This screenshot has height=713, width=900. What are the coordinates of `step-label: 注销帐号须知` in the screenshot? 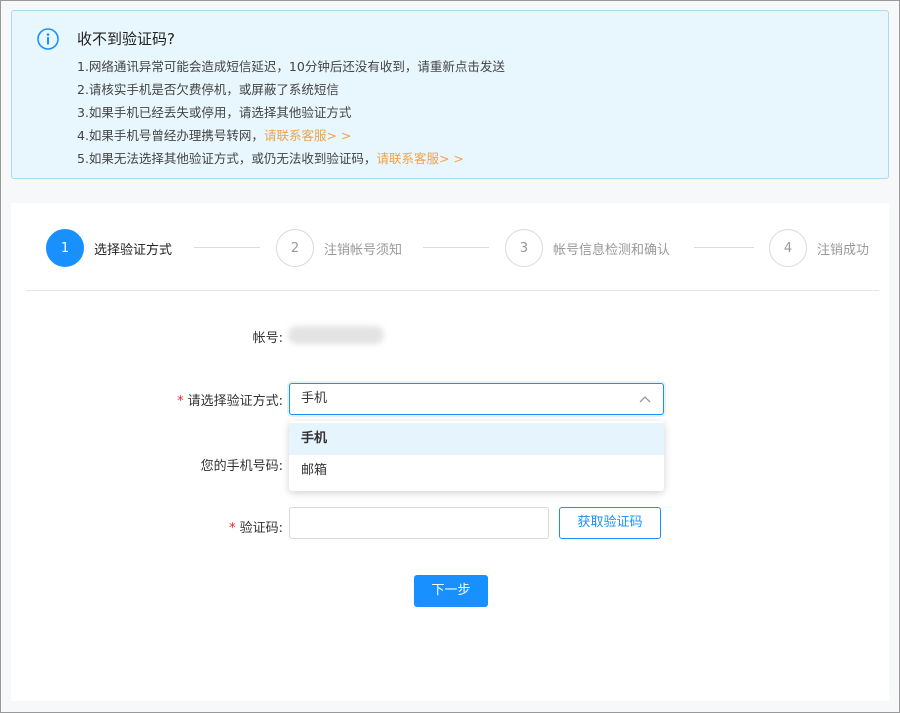 It's located at (363, 250).